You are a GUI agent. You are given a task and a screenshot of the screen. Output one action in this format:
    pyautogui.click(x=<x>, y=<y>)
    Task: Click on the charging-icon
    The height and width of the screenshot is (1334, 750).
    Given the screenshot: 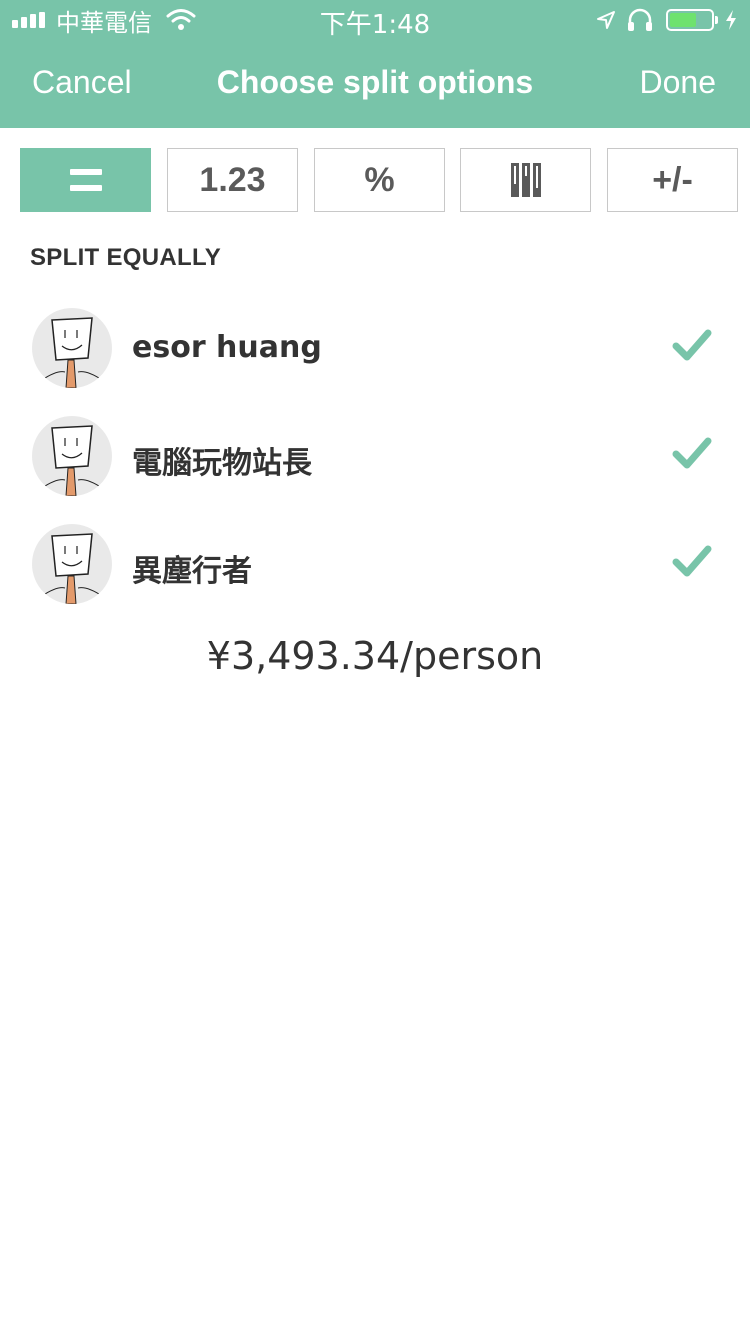 What is the action you would take?
    pyautogui.click(x=731, y=20)
    